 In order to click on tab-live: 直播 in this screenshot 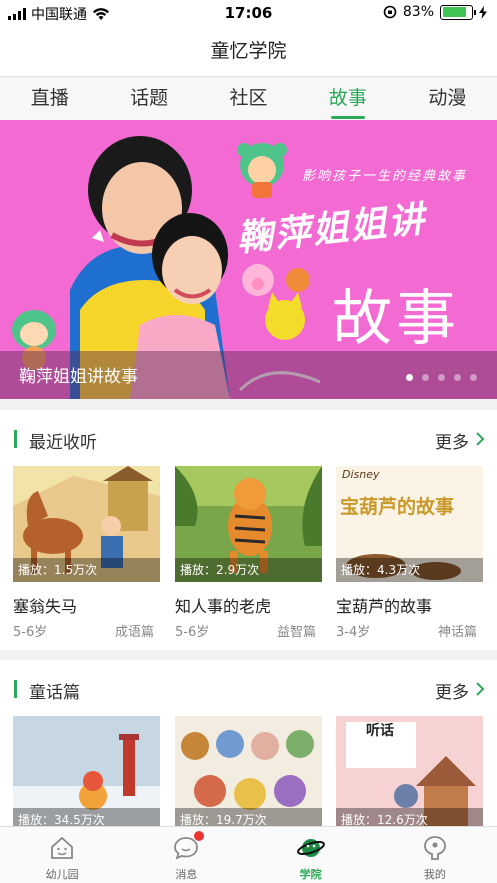, I will do `click(49, 99)`.